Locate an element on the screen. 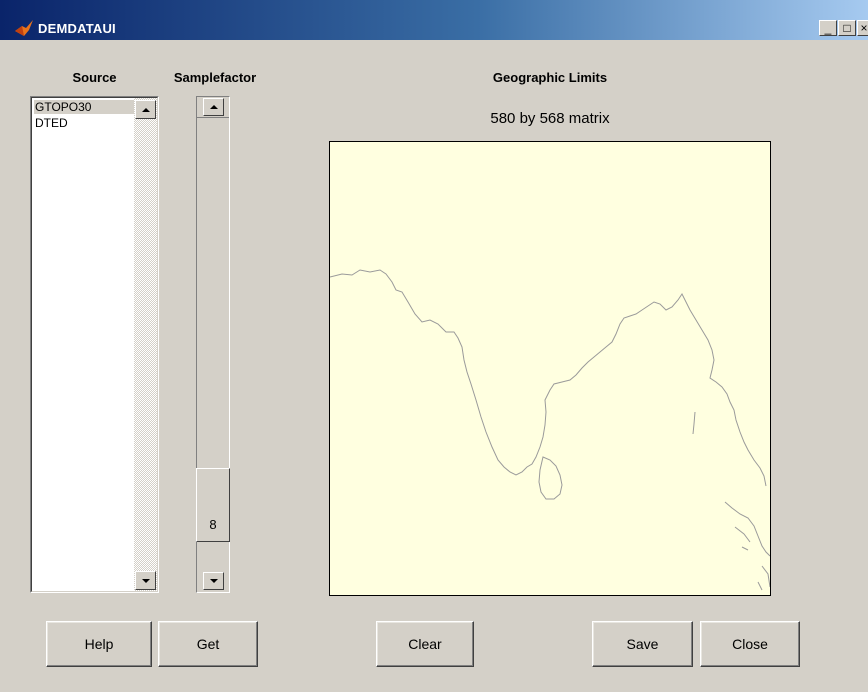  help-button: Help is located at coordinates (99, 644).